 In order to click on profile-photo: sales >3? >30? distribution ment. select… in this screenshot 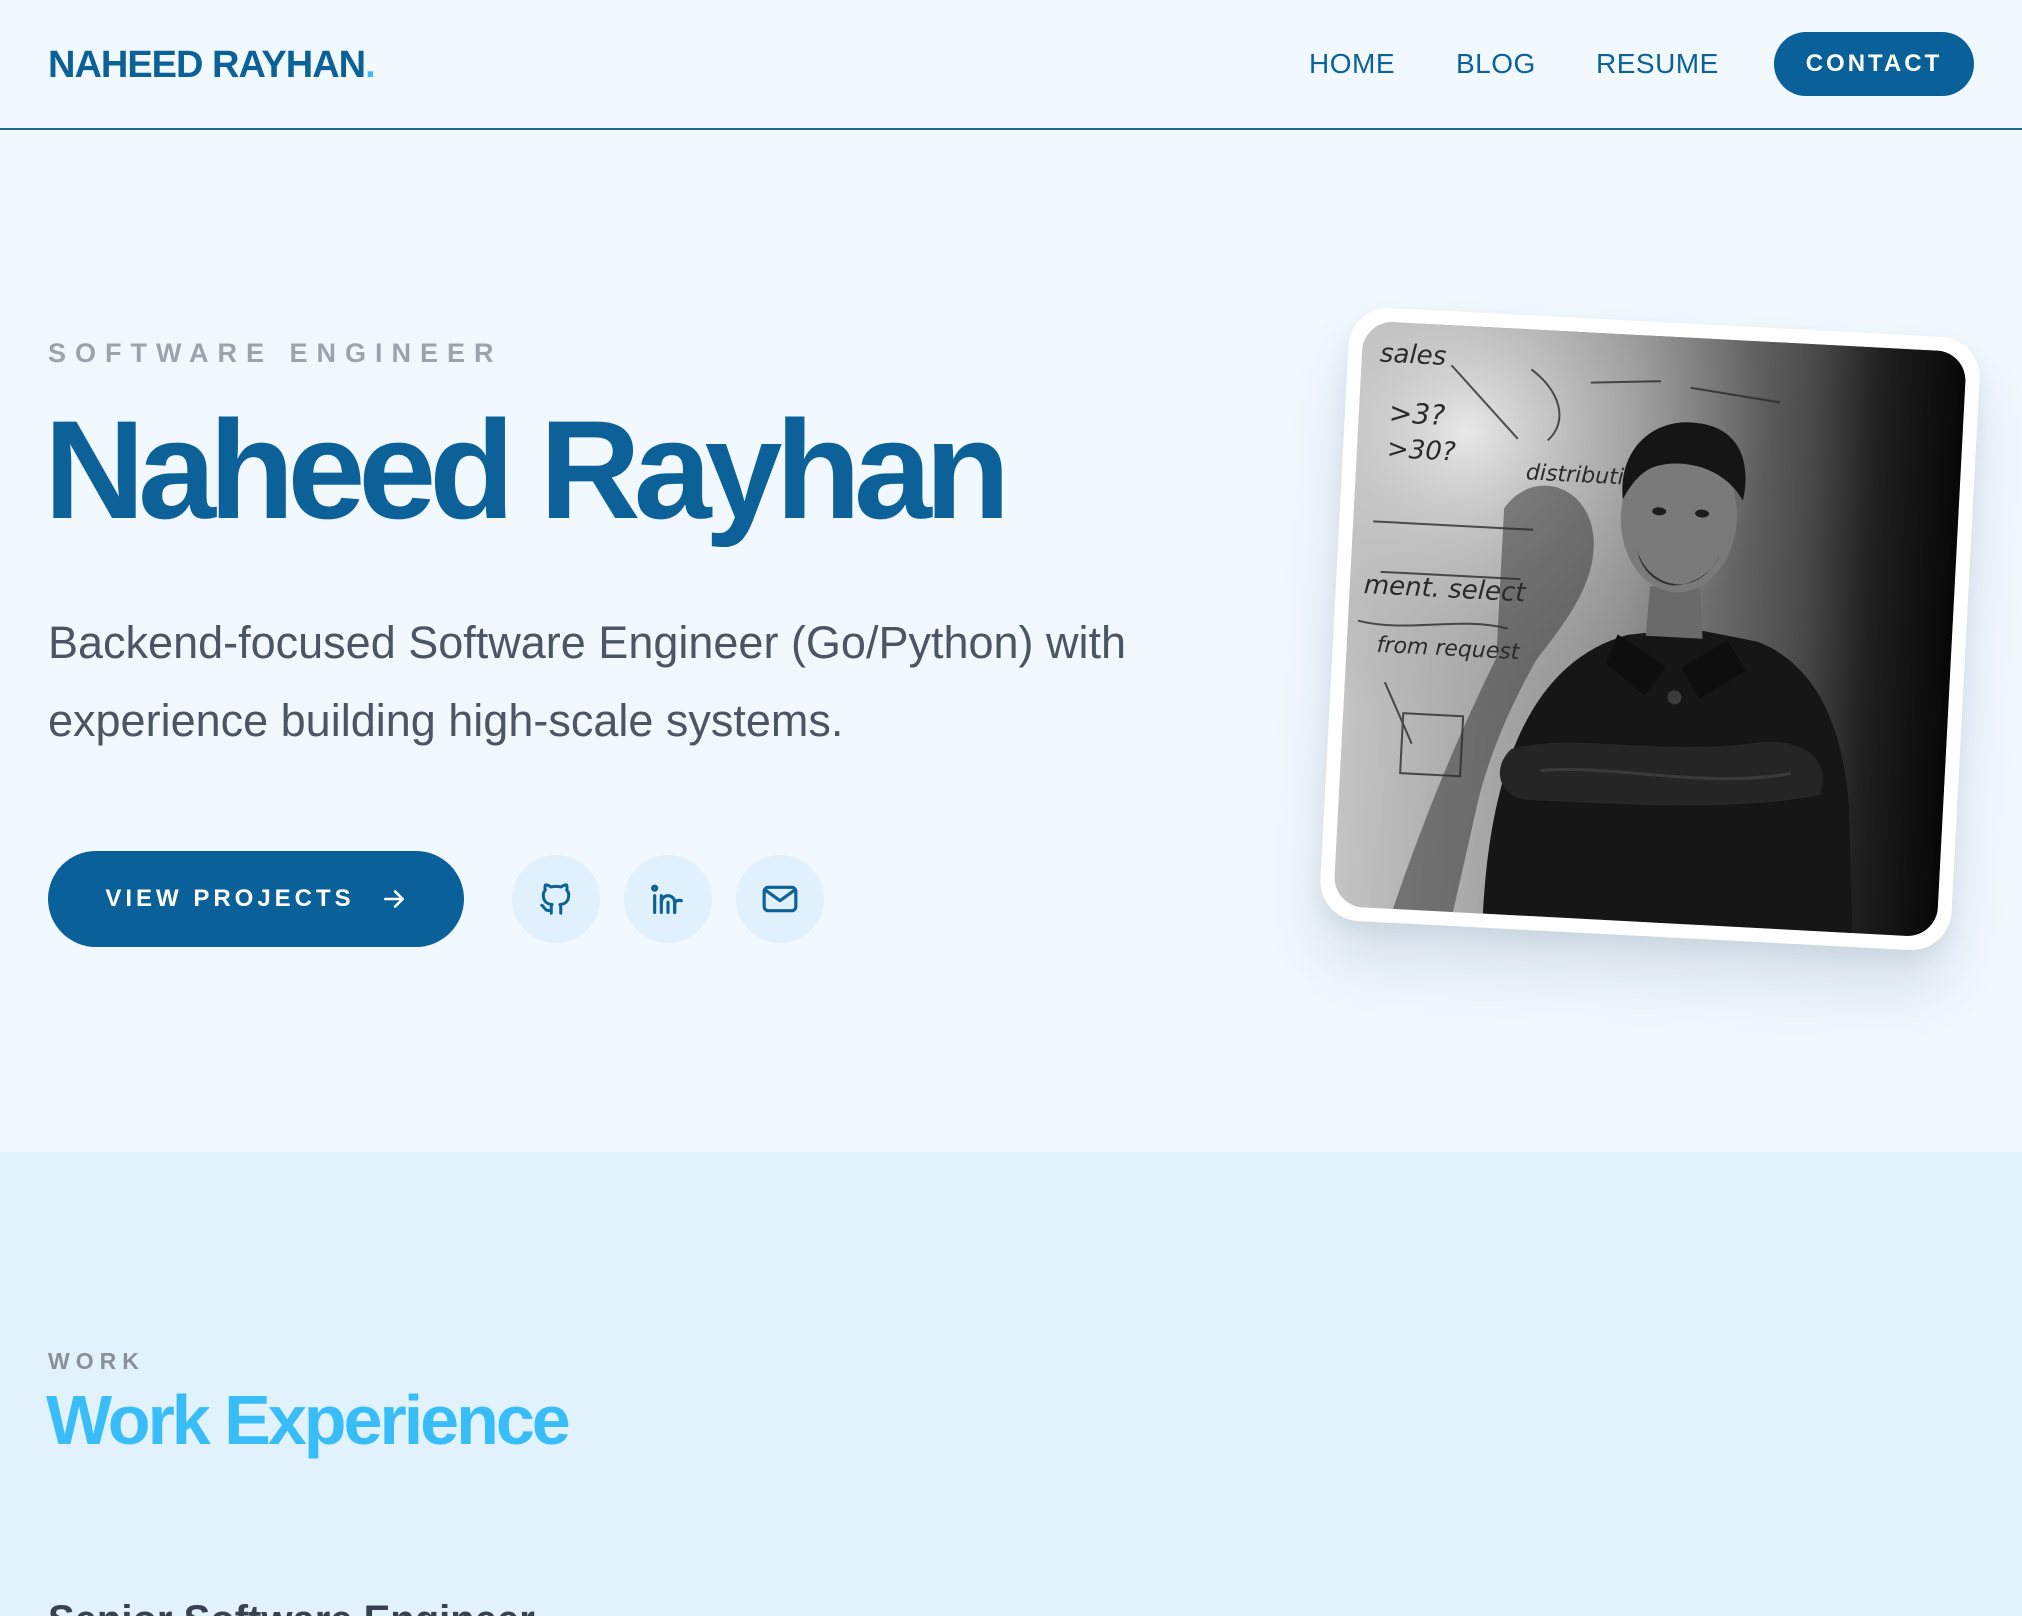, I will do `click(1650, 629)`.